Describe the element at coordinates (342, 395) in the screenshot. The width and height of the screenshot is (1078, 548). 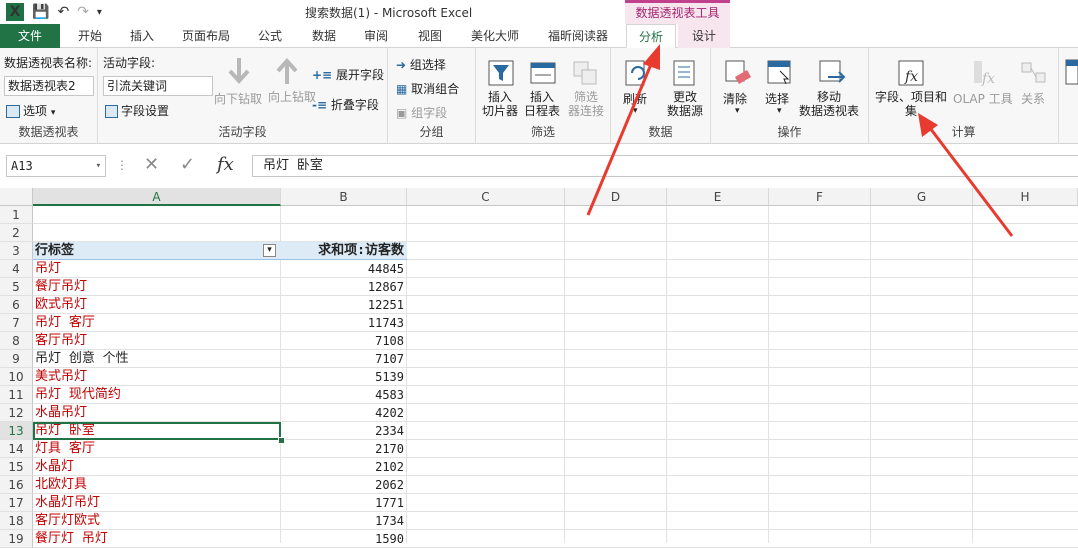
I see `pivot-row-value: 4583` at that location.